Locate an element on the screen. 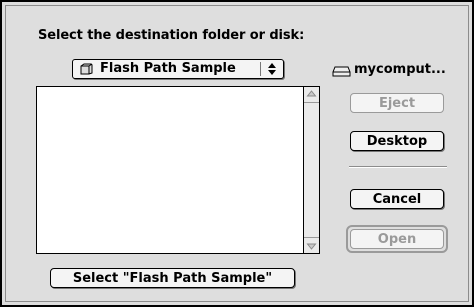 The image size is (474, 307). dialog-prompt: Select the destination folder or disk: is located at coordinates (171, 35).